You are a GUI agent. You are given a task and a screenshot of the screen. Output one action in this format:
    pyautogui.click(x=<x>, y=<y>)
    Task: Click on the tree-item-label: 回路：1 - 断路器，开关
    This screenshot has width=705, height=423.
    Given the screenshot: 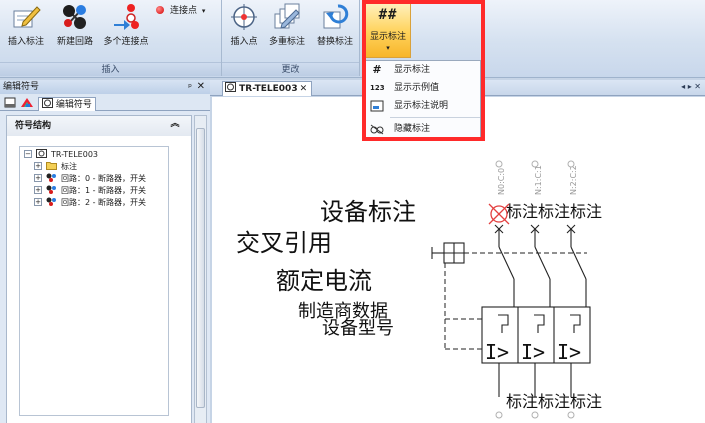 What is the action you would take?
    pyautogui.click(x=104, y=190)
    